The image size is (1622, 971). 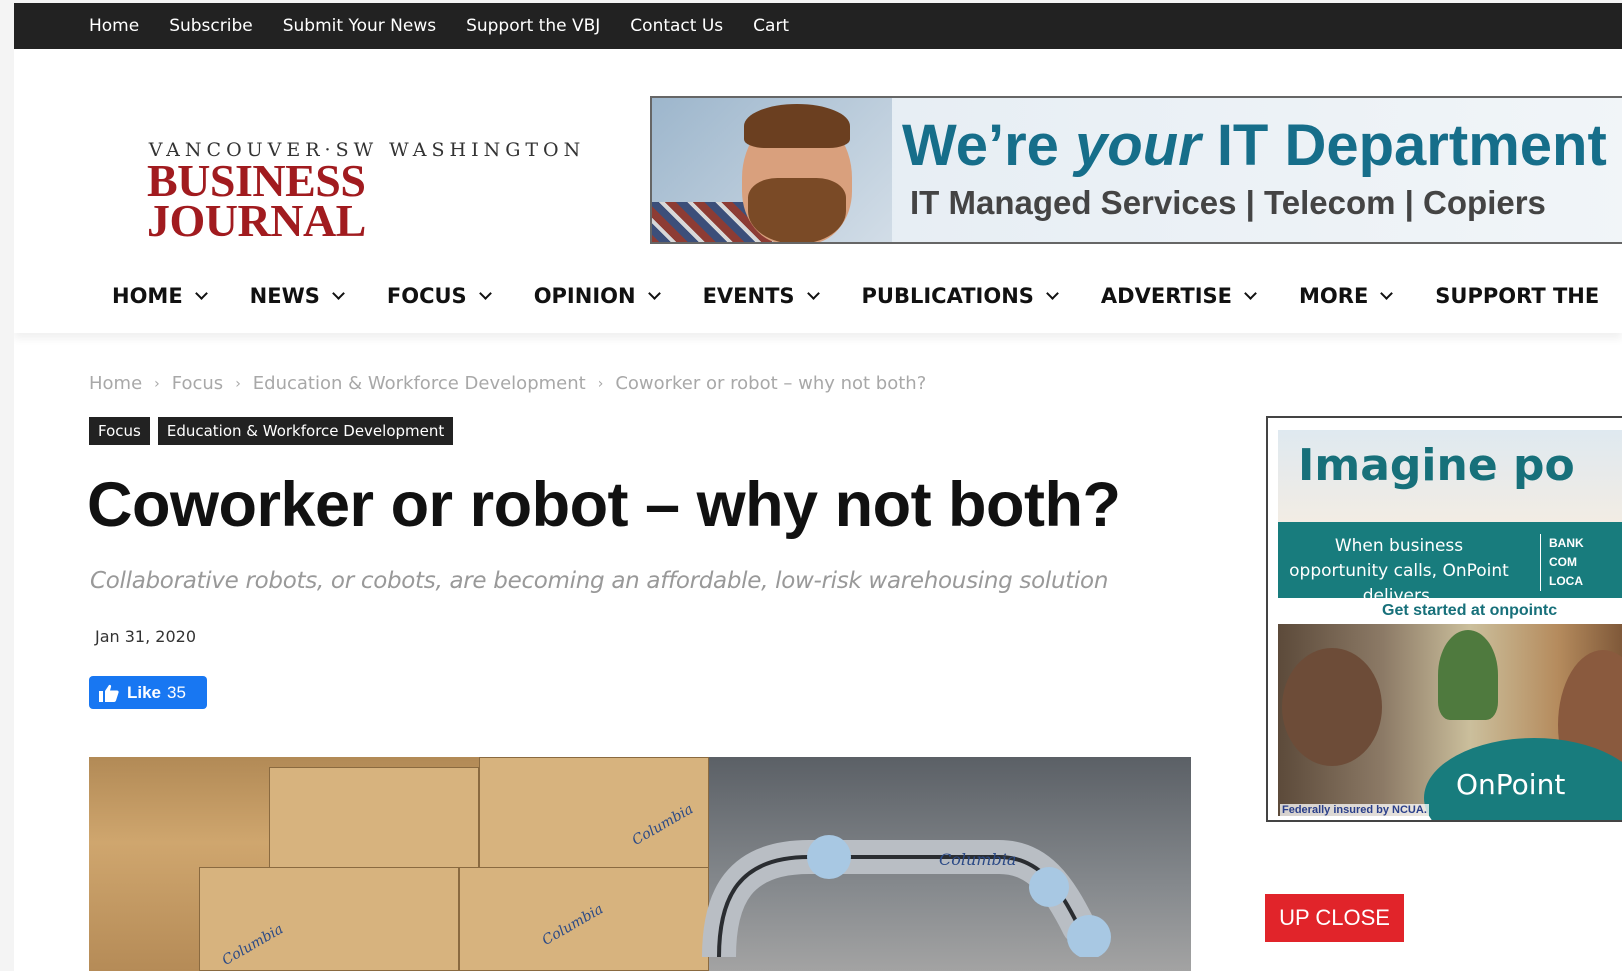 I want to click on nav-focus: FOCUS, so click(x=439, y=296).